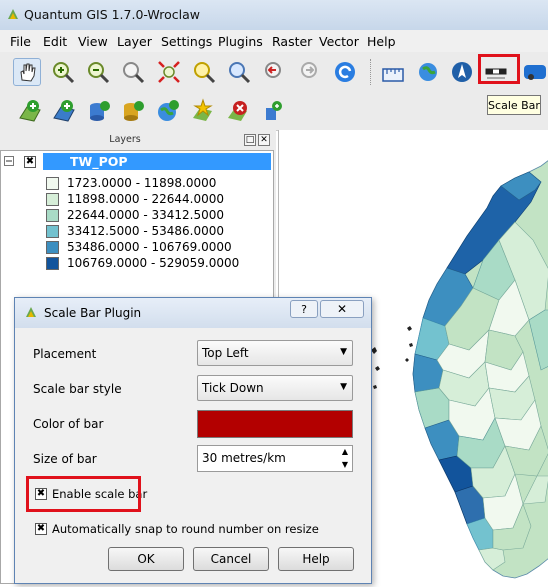 The image size is (548, 587). Describe the element at coordinates (393, 72) in the screenshot. I see `measure-button` at that location.